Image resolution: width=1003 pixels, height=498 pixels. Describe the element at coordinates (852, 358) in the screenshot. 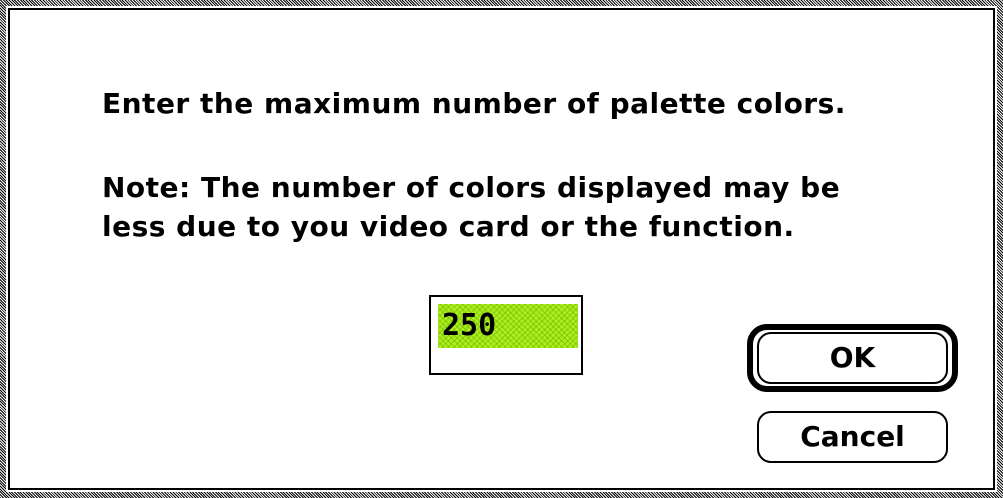

I see `ok-button: OK` at that location.